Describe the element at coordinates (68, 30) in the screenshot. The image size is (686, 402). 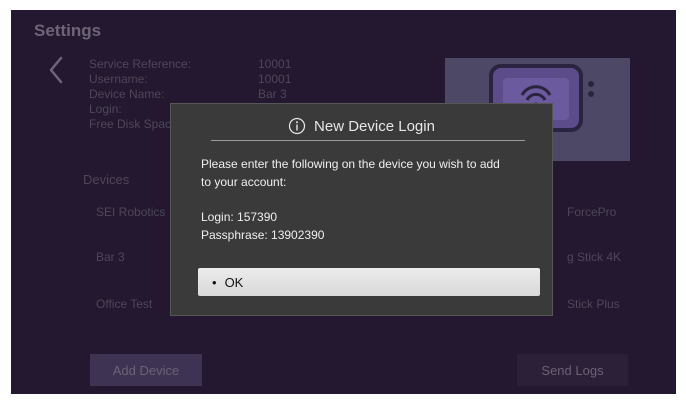
I see `page-title: Settings` at that location.